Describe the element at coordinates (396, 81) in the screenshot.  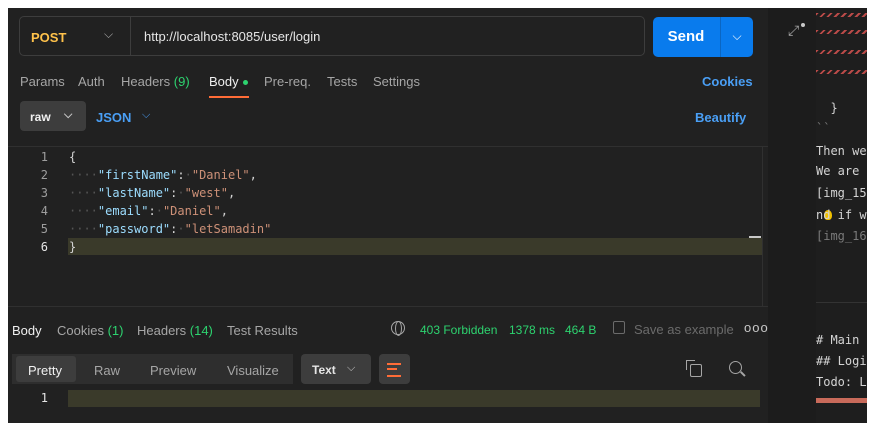
I see `tab-settings: Settings` at that location.